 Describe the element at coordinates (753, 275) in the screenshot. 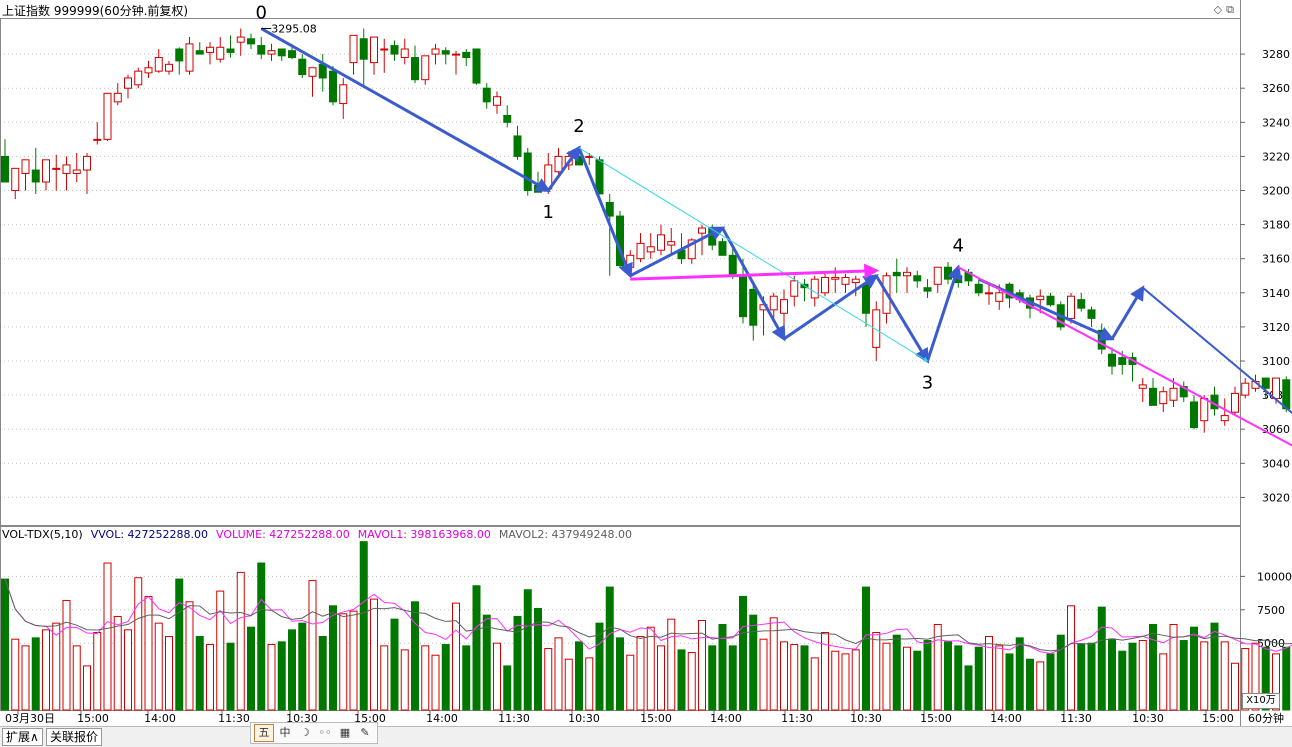

I see `wave-line` at that location.